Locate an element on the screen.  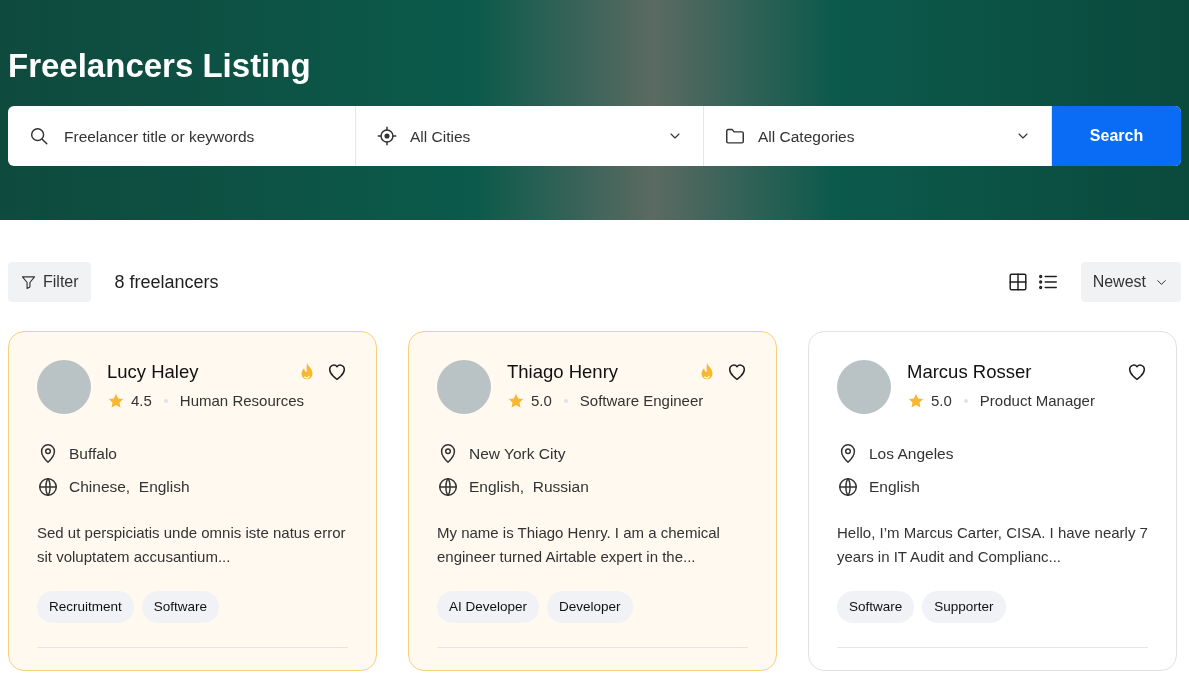
skill-tag: Recruitment is located at coordinates (85, 606).